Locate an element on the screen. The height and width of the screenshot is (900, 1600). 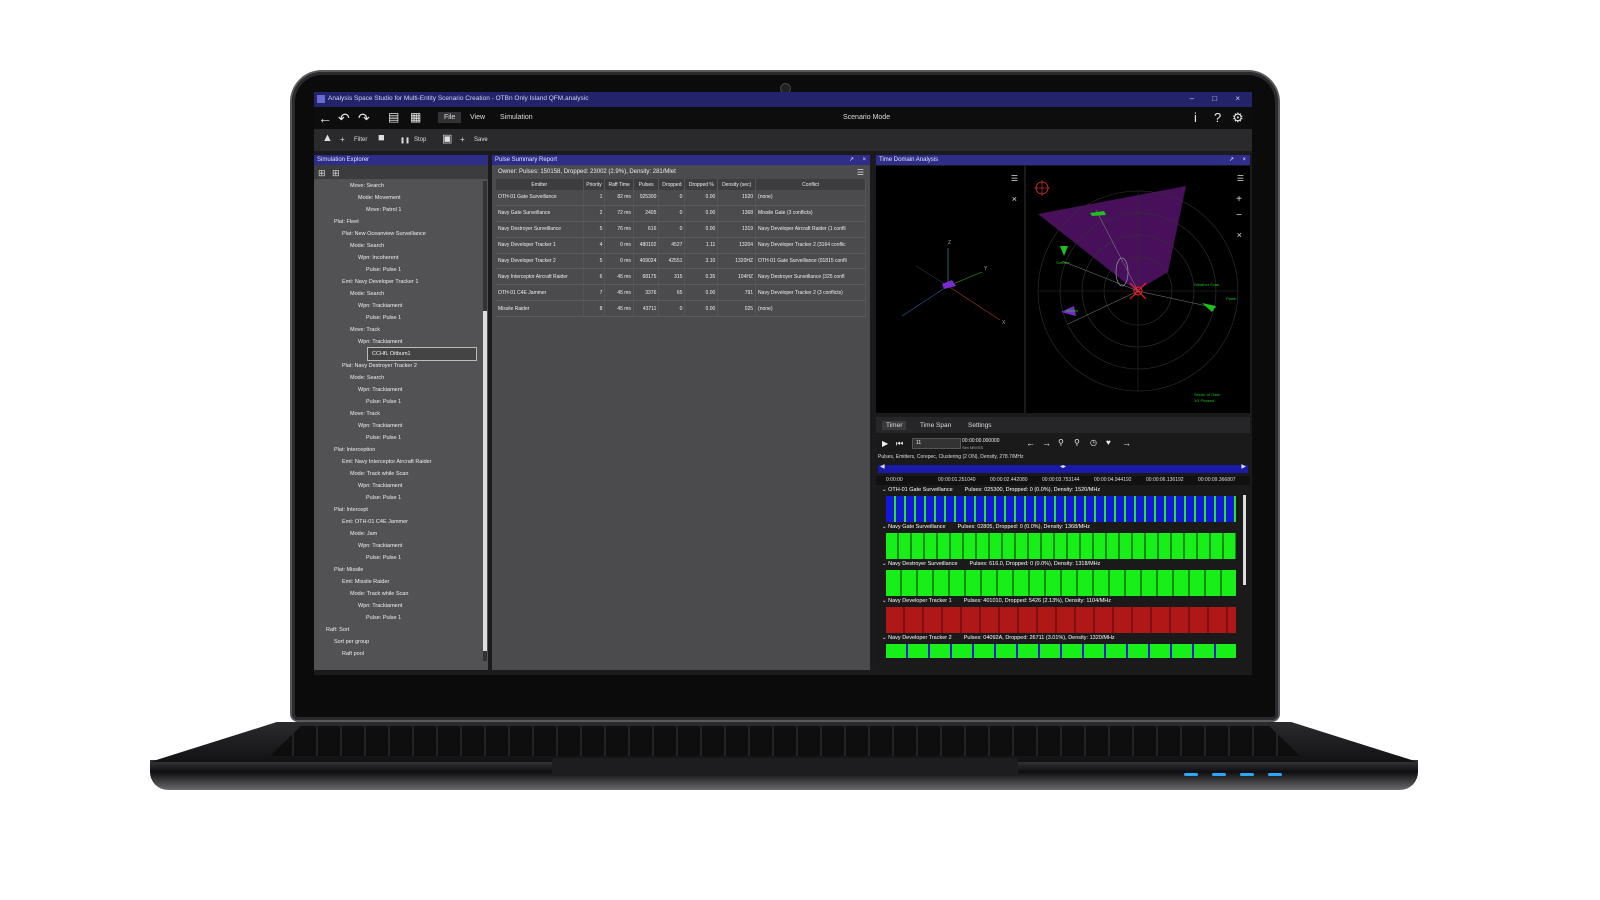
column-header: Dropped % is located at coordinates (701, 184).